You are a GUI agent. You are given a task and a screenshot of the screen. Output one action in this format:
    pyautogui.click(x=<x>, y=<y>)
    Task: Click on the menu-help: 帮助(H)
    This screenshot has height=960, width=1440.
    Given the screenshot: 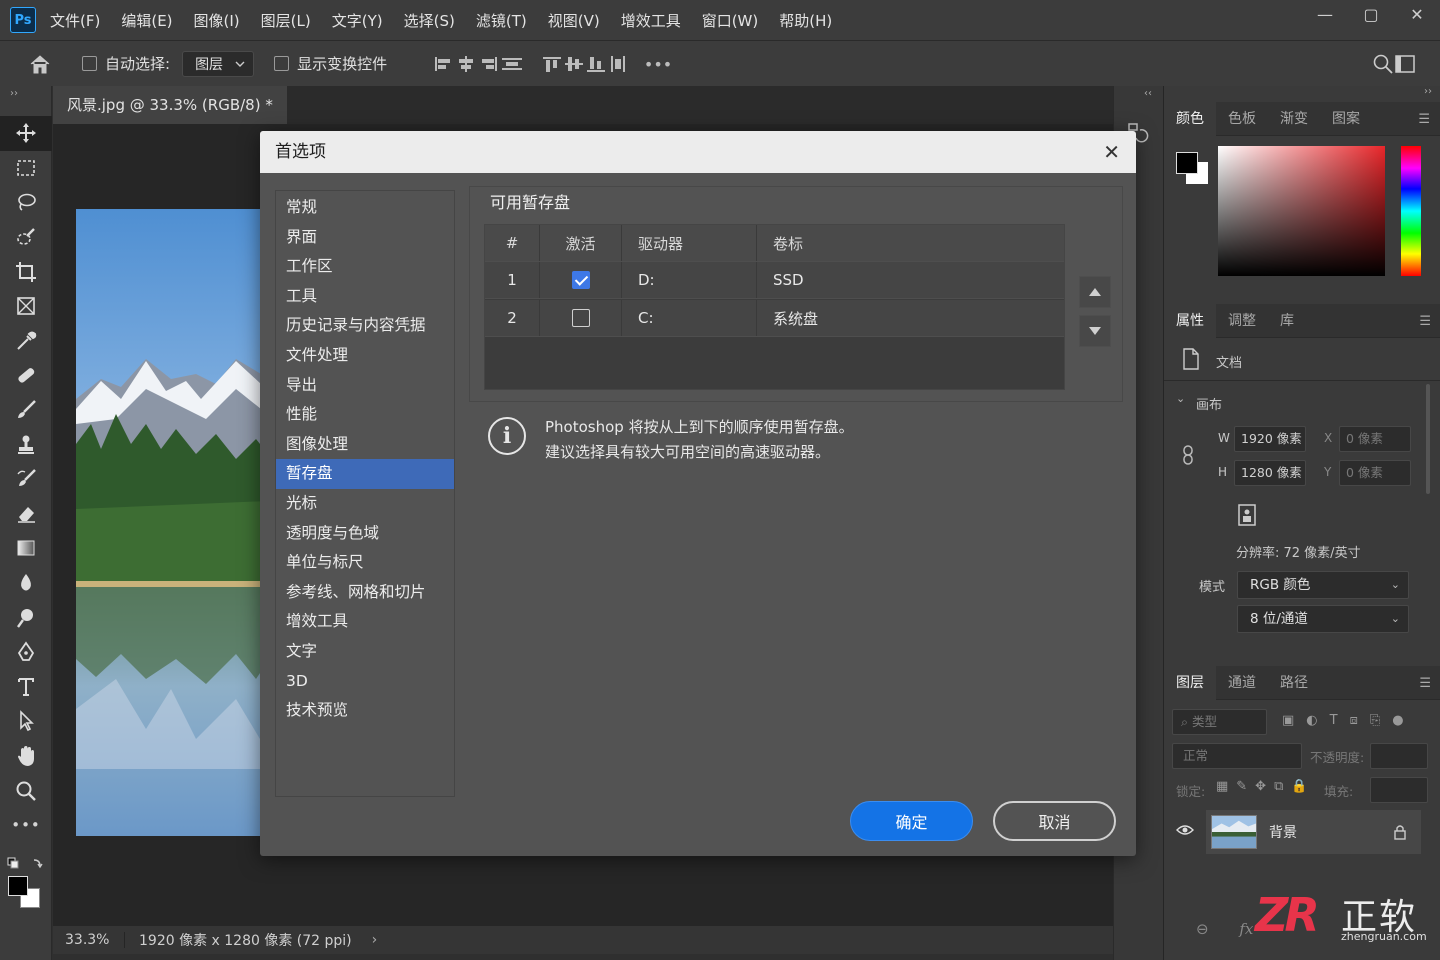 What is the action you would take?
    pyautogui.click(x=805, y=20)
    